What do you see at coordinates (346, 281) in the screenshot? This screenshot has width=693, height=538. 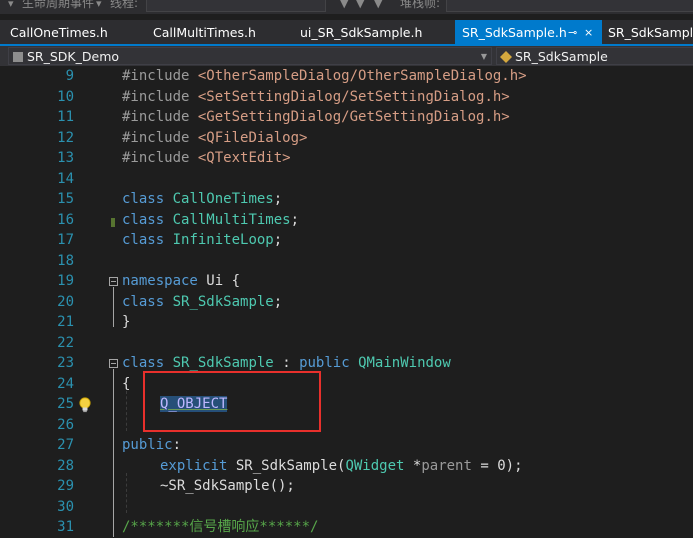 I see `code-line: 19 namespace Ui {` at bounding box center [346, 281].